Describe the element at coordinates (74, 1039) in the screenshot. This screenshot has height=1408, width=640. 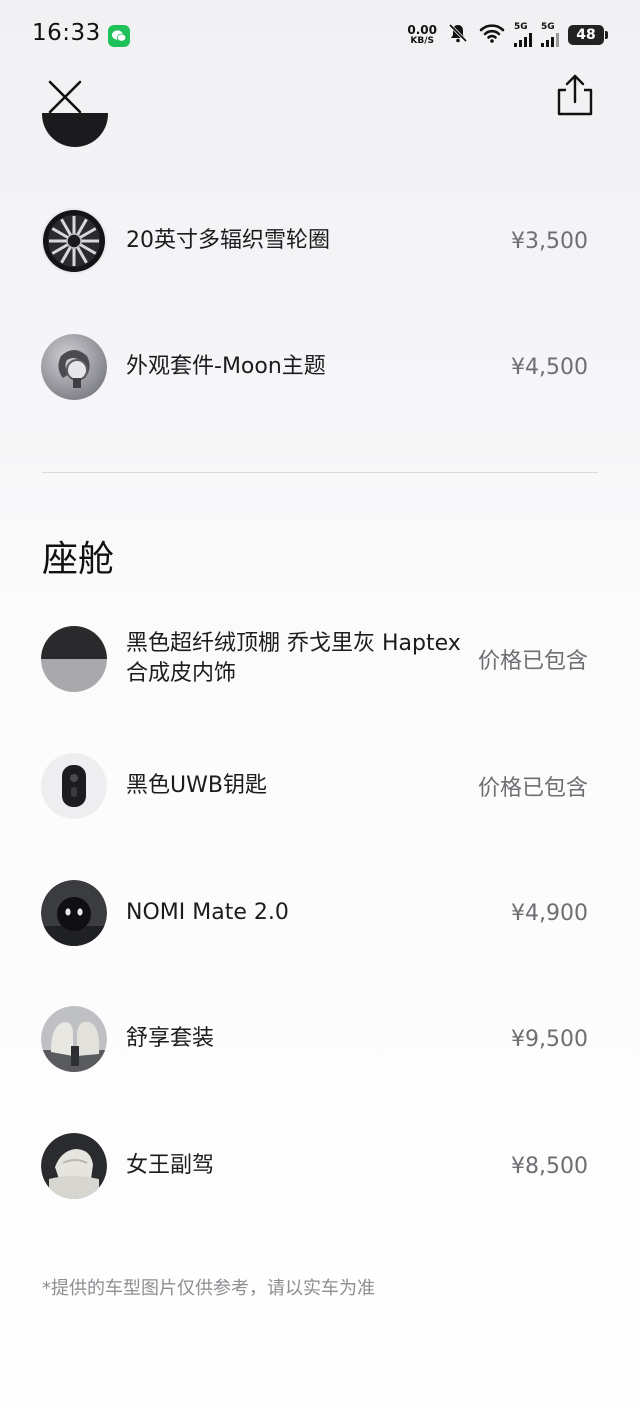
I see `comfort-package-thumbnail` at that location.